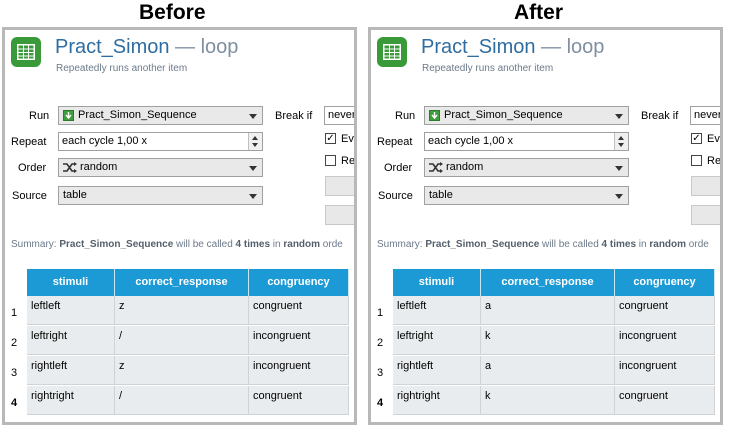 The image size is (734, 428). What do you see at coordinates (465, 167) in the screenshot?
I see `order-value: random` at bounding box center [465, 167].